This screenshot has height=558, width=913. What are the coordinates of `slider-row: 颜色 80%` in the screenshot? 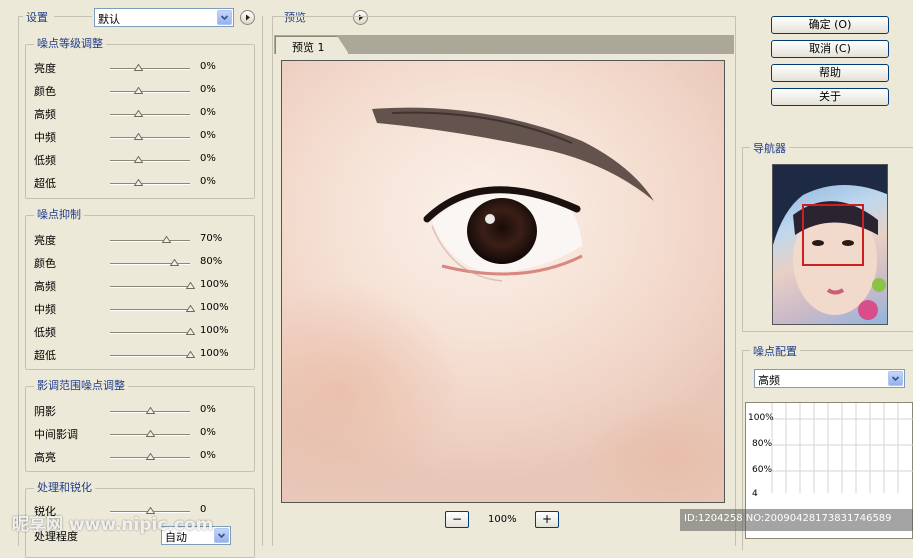 It's located at (141, 262).